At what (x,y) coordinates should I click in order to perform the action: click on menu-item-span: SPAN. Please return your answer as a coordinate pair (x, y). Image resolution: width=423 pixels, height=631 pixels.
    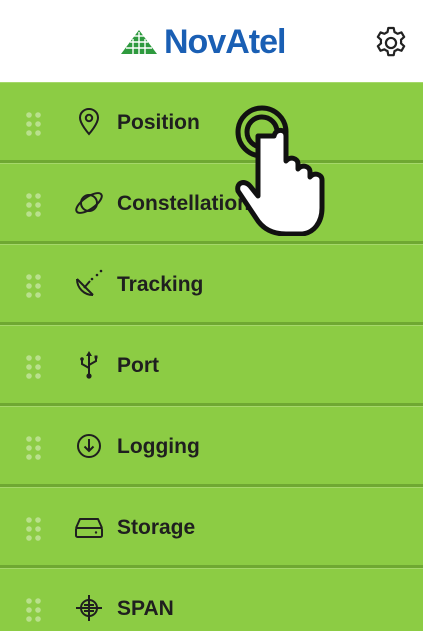
    Looking at the image, I should click on (211, 599).